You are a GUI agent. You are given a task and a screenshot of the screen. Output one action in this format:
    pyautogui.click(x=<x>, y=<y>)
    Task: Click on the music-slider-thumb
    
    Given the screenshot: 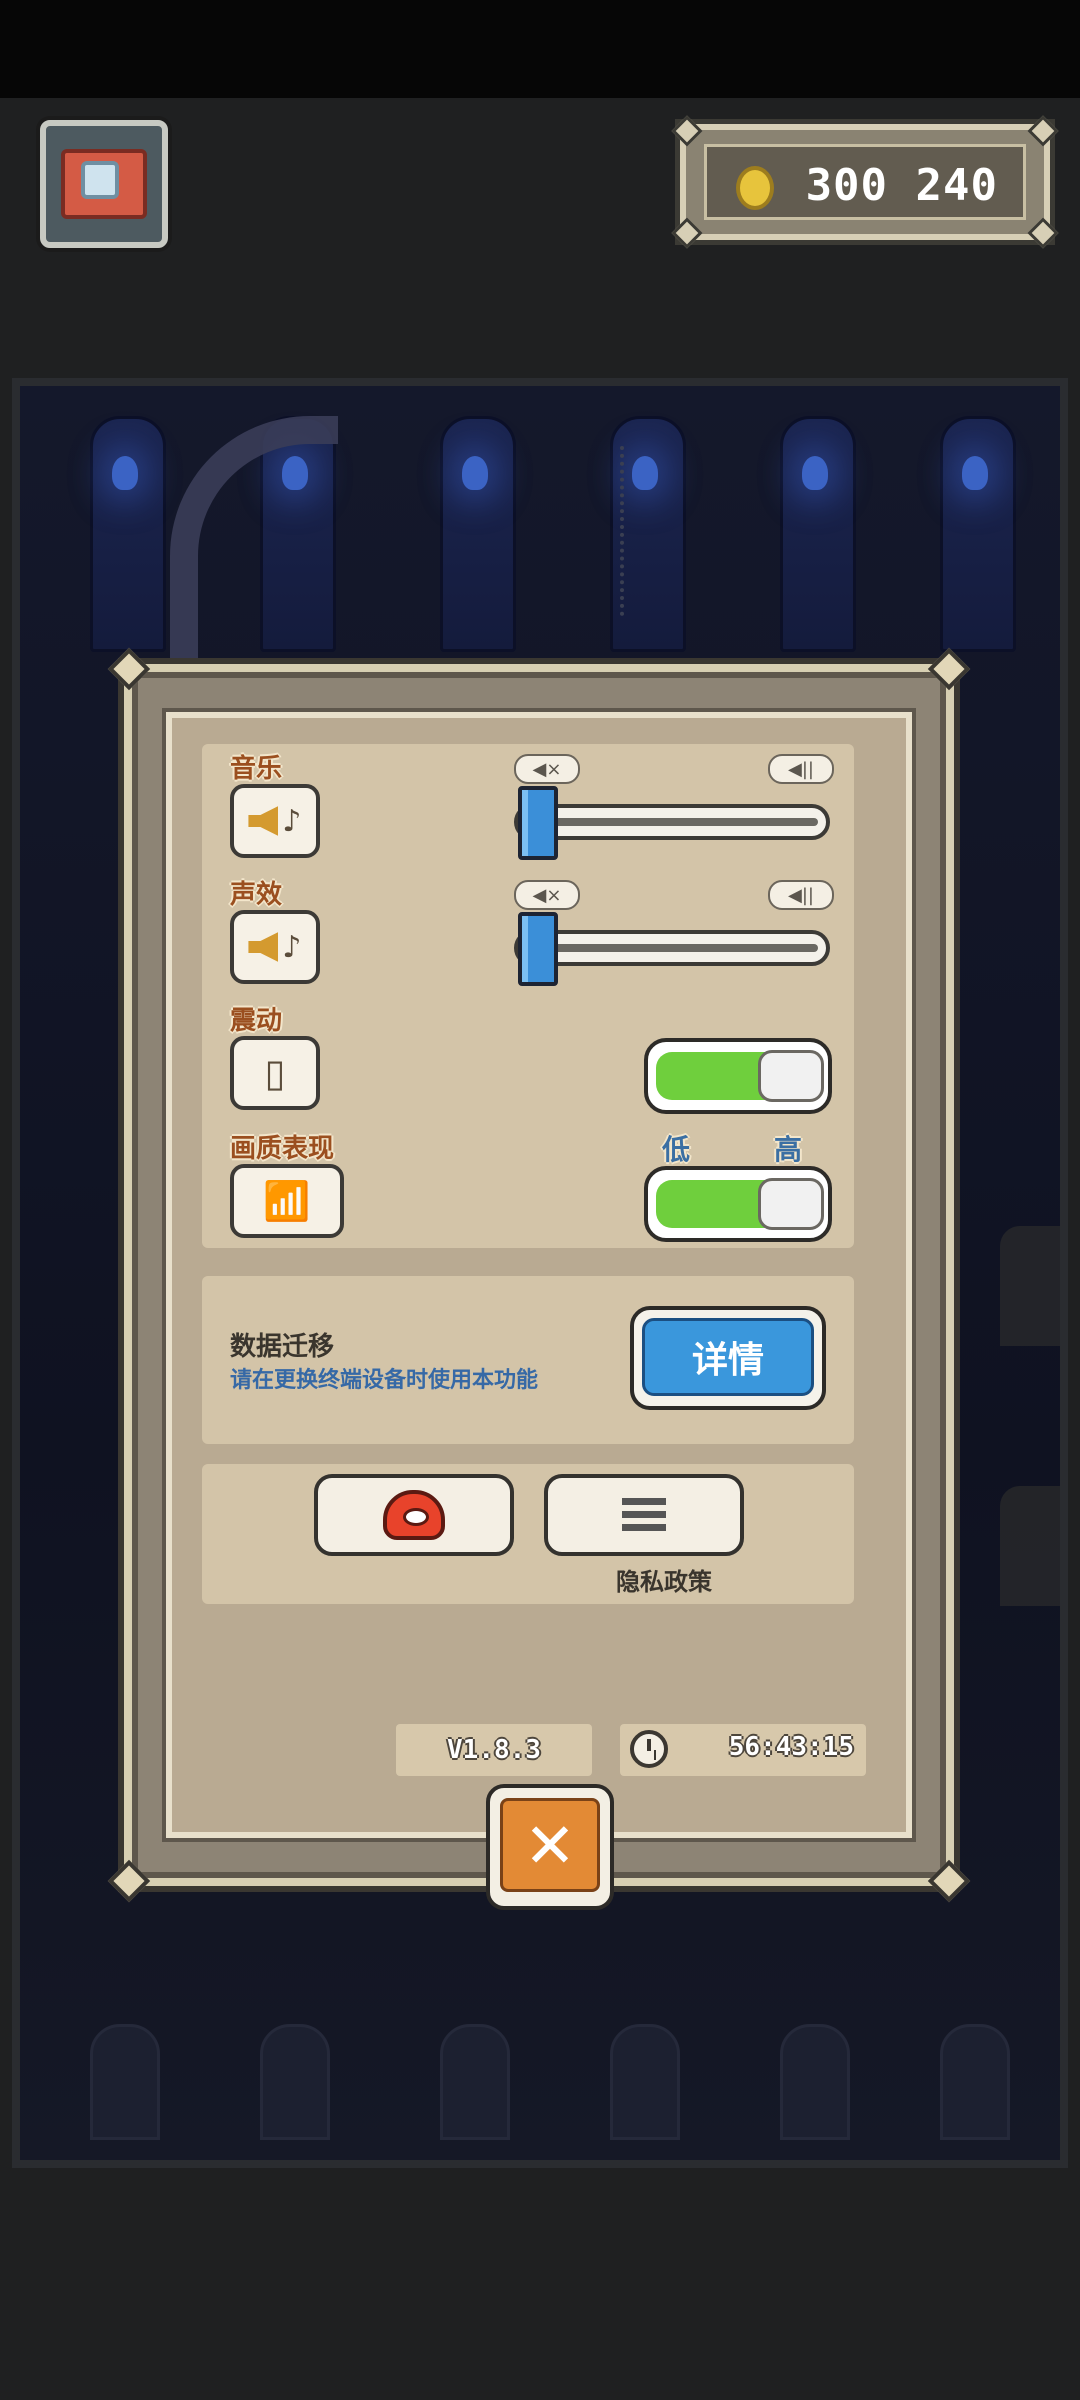 What is the action you would take?
    pyautogui.click(x=538, y=823)
    